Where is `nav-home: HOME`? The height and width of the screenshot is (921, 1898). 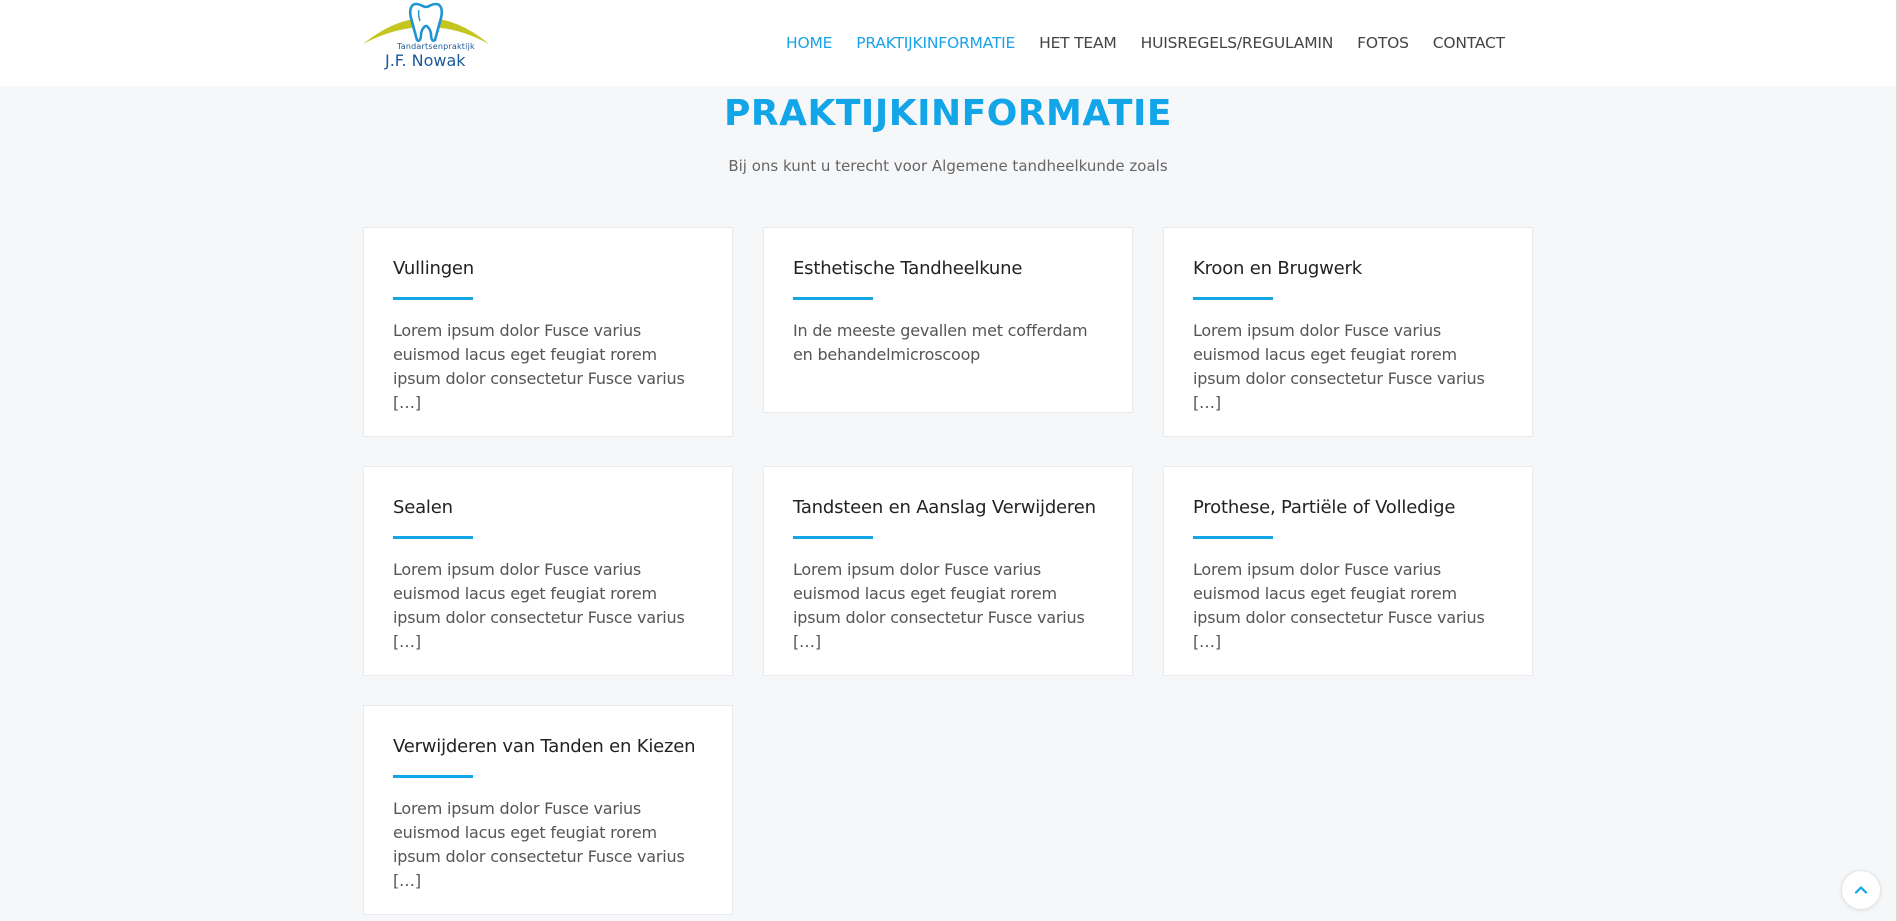 nav-home: HOME is located at coordinates (809, 43).